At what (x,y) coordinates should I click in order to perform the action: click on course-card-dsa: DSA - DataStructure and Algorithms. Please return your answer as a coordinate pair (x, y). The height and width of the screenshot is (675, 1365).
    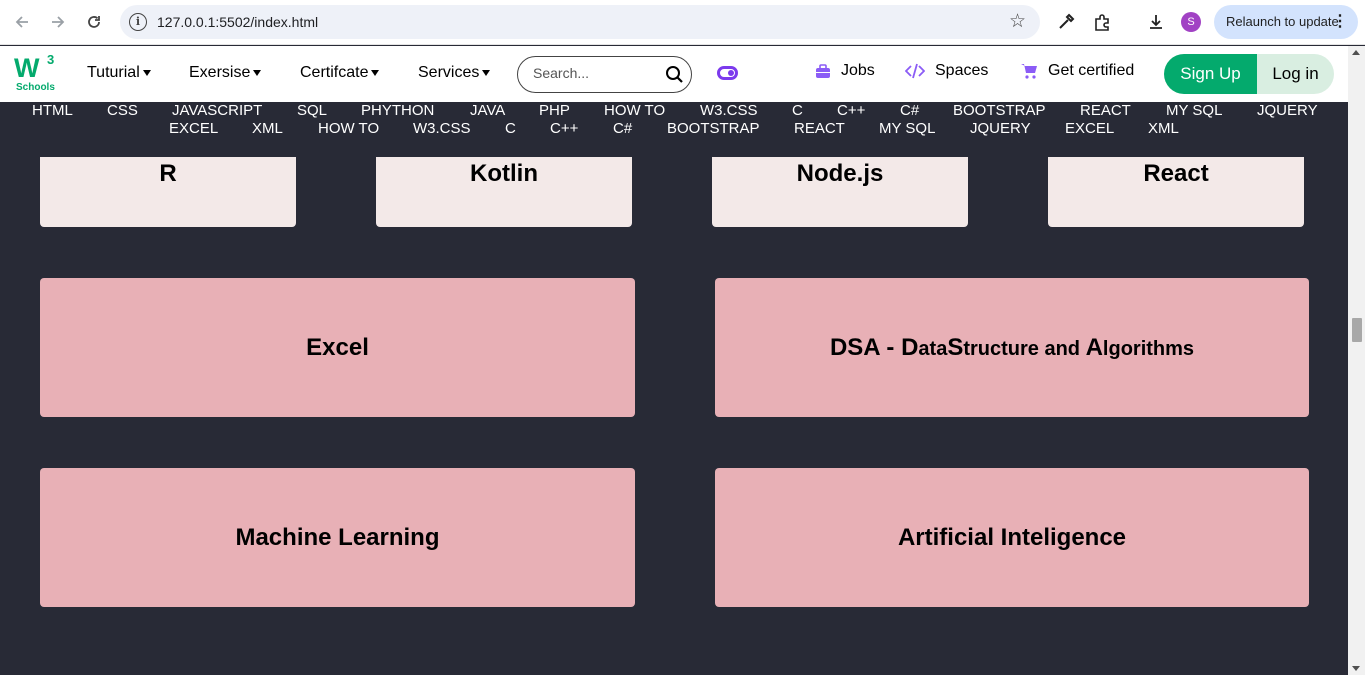
    Looking at the image, I should click on (1012, 347).